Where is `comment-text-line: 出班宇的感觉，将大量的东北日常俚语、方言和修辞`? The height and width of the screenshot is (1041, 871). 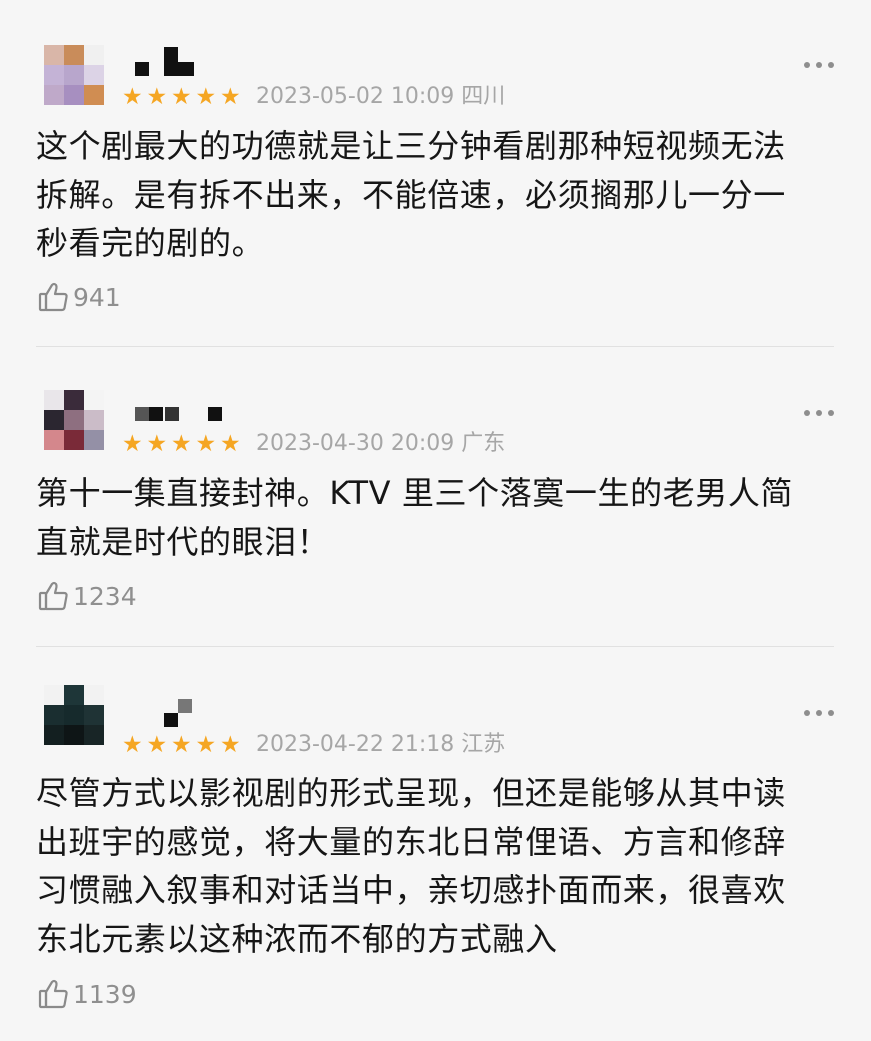
comment-text-line: 出班宇的感觉，将大量的东北日常俚语、方言和修辞 is located at coordinates (411, 841).